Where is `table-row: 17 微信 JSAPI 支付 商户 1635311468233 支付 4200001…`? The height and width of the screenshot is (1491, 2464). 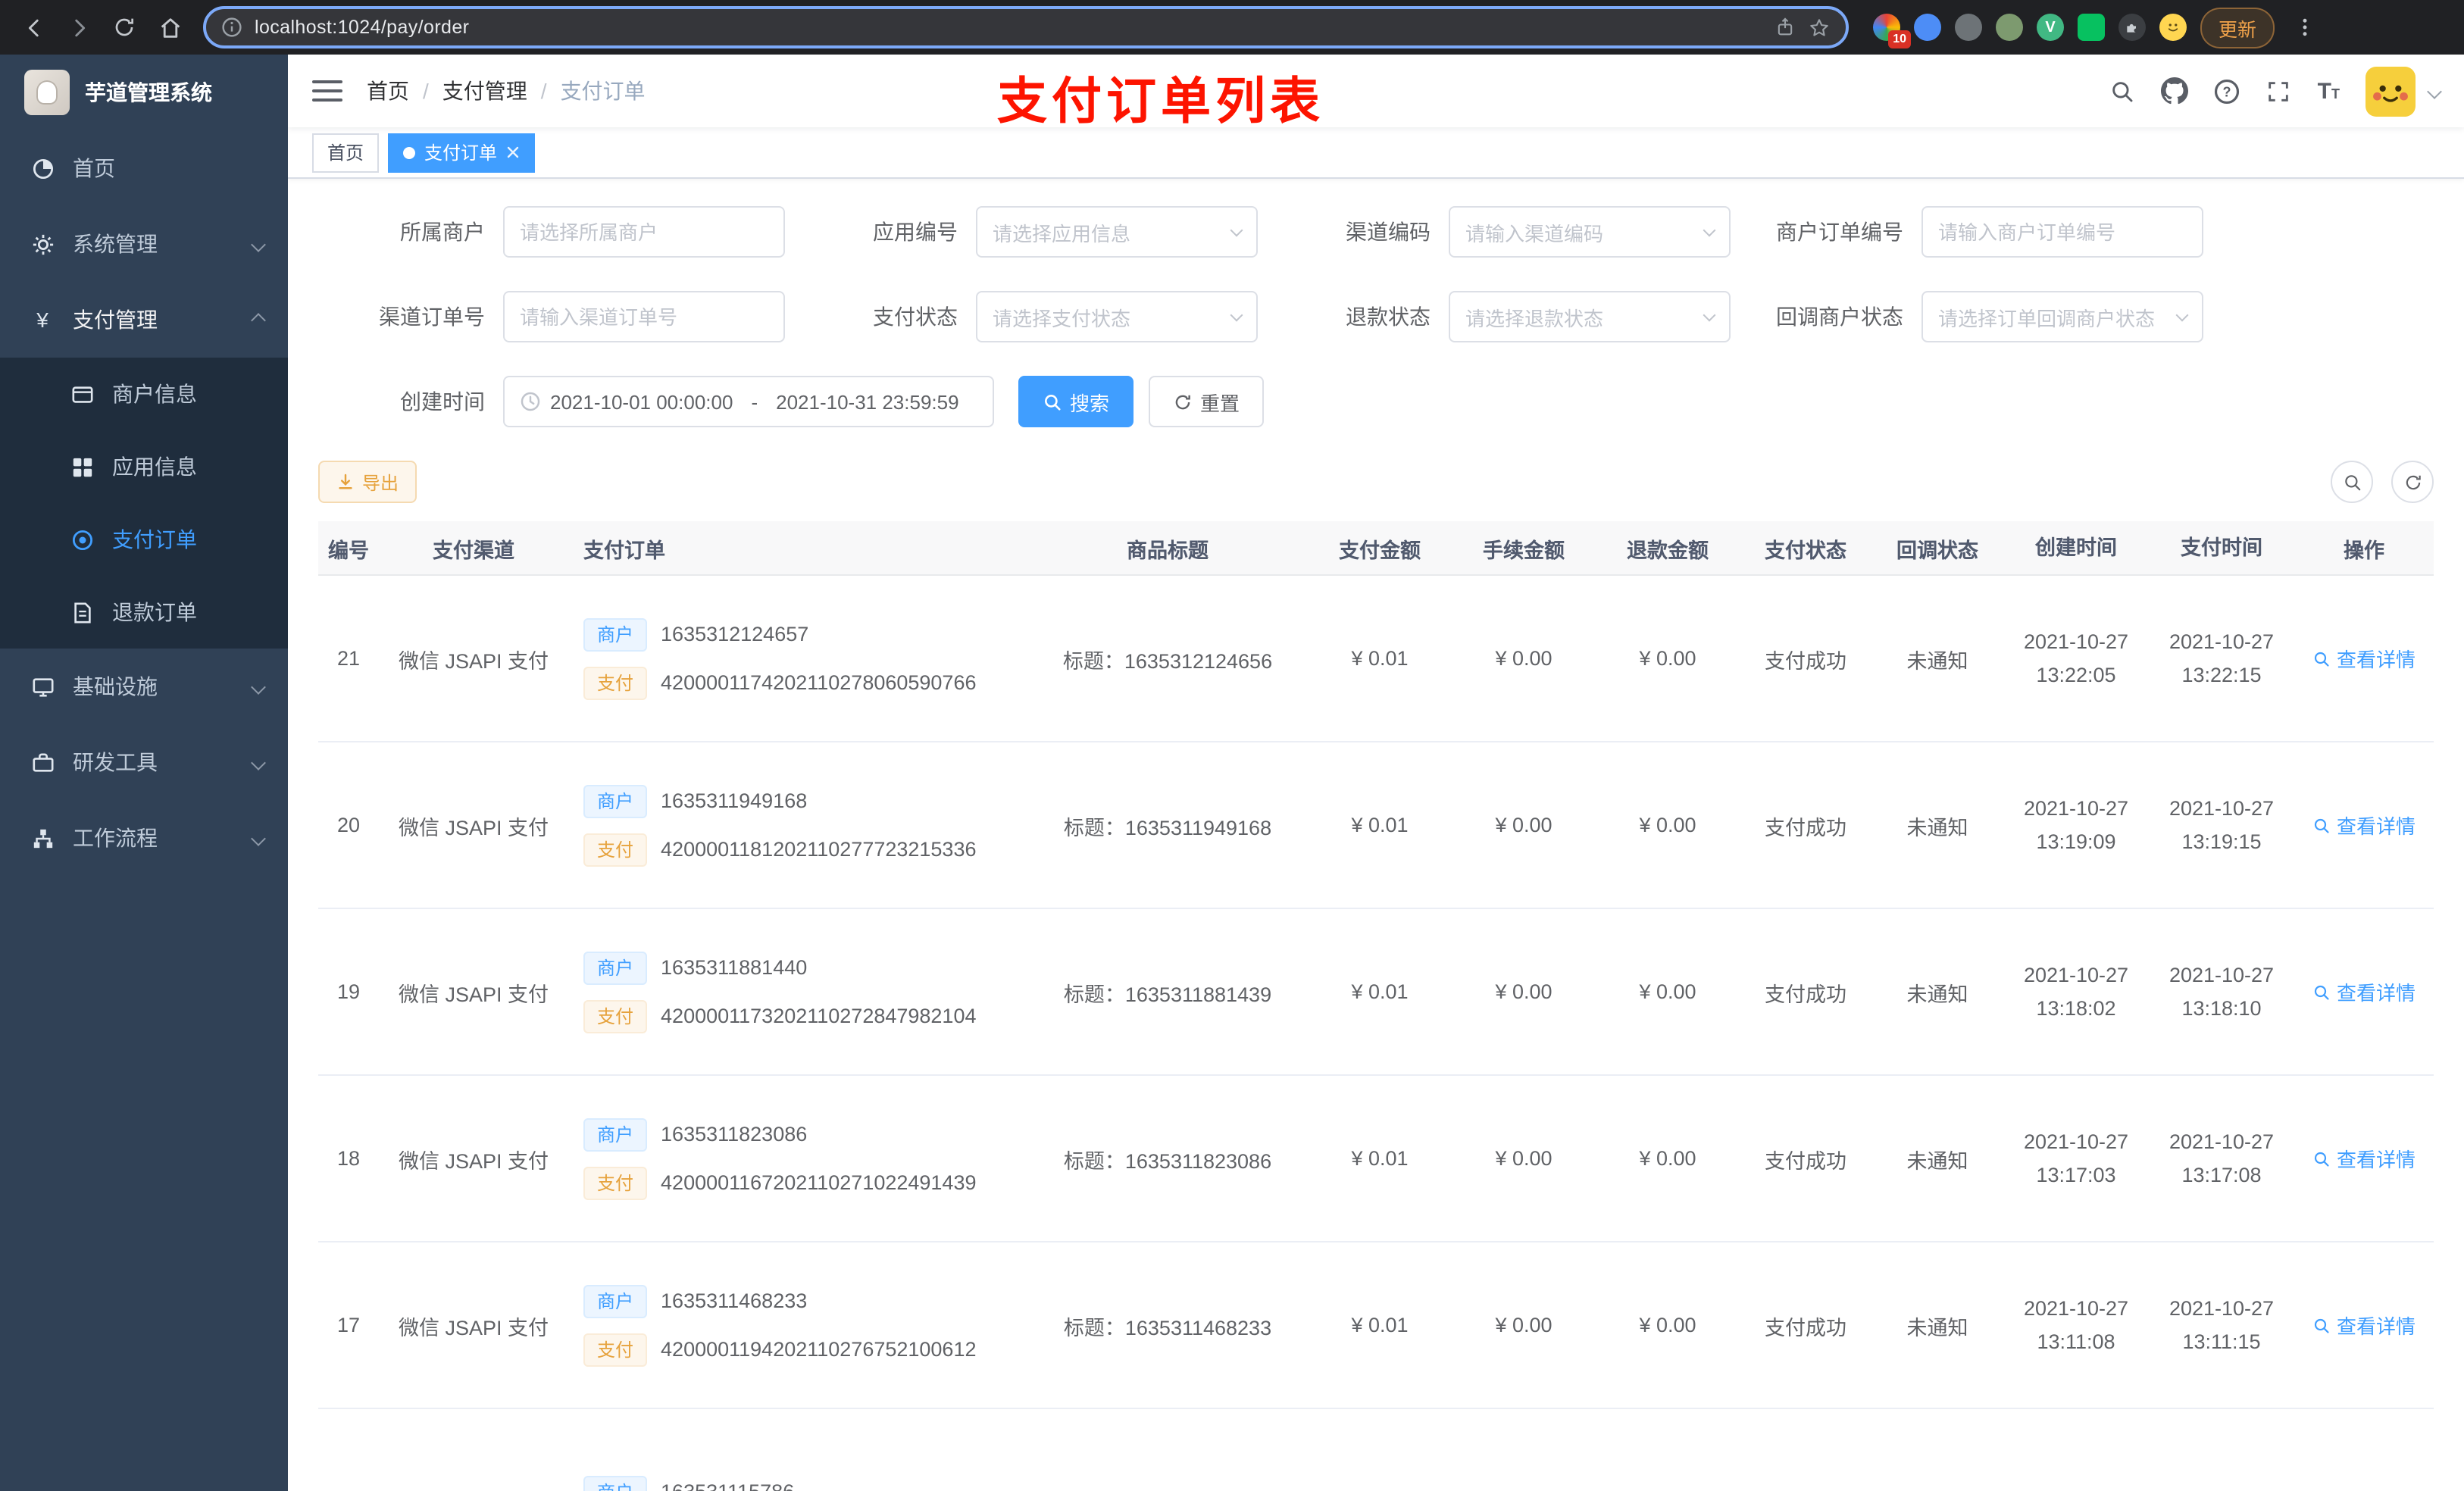 table-row: 17 微信 JSAPI 支付 商户 1635311468233 支付 4200001… is located at coordinates (1376, 1325).